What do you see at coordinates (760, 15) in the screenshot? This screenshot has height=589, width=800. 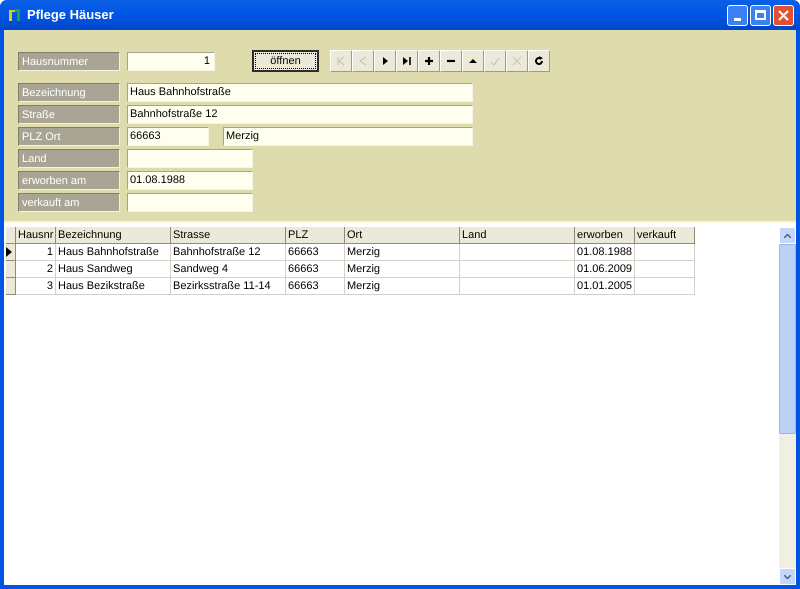 I see `maximize-button` at bounding box center [760, 15].